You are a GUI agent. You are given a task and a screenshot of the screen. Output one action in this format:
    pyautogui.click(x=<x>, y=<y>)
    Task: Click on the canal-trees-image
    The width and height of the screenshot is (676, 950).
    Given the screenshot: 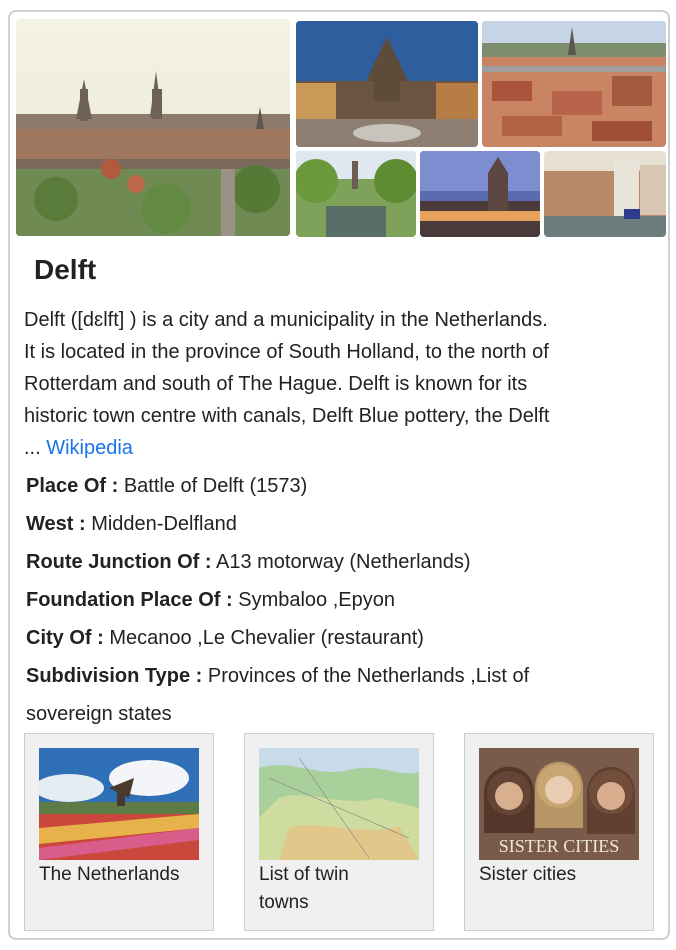 What is the action you would take?
    pyautogui.click(x=356, y=194)
    